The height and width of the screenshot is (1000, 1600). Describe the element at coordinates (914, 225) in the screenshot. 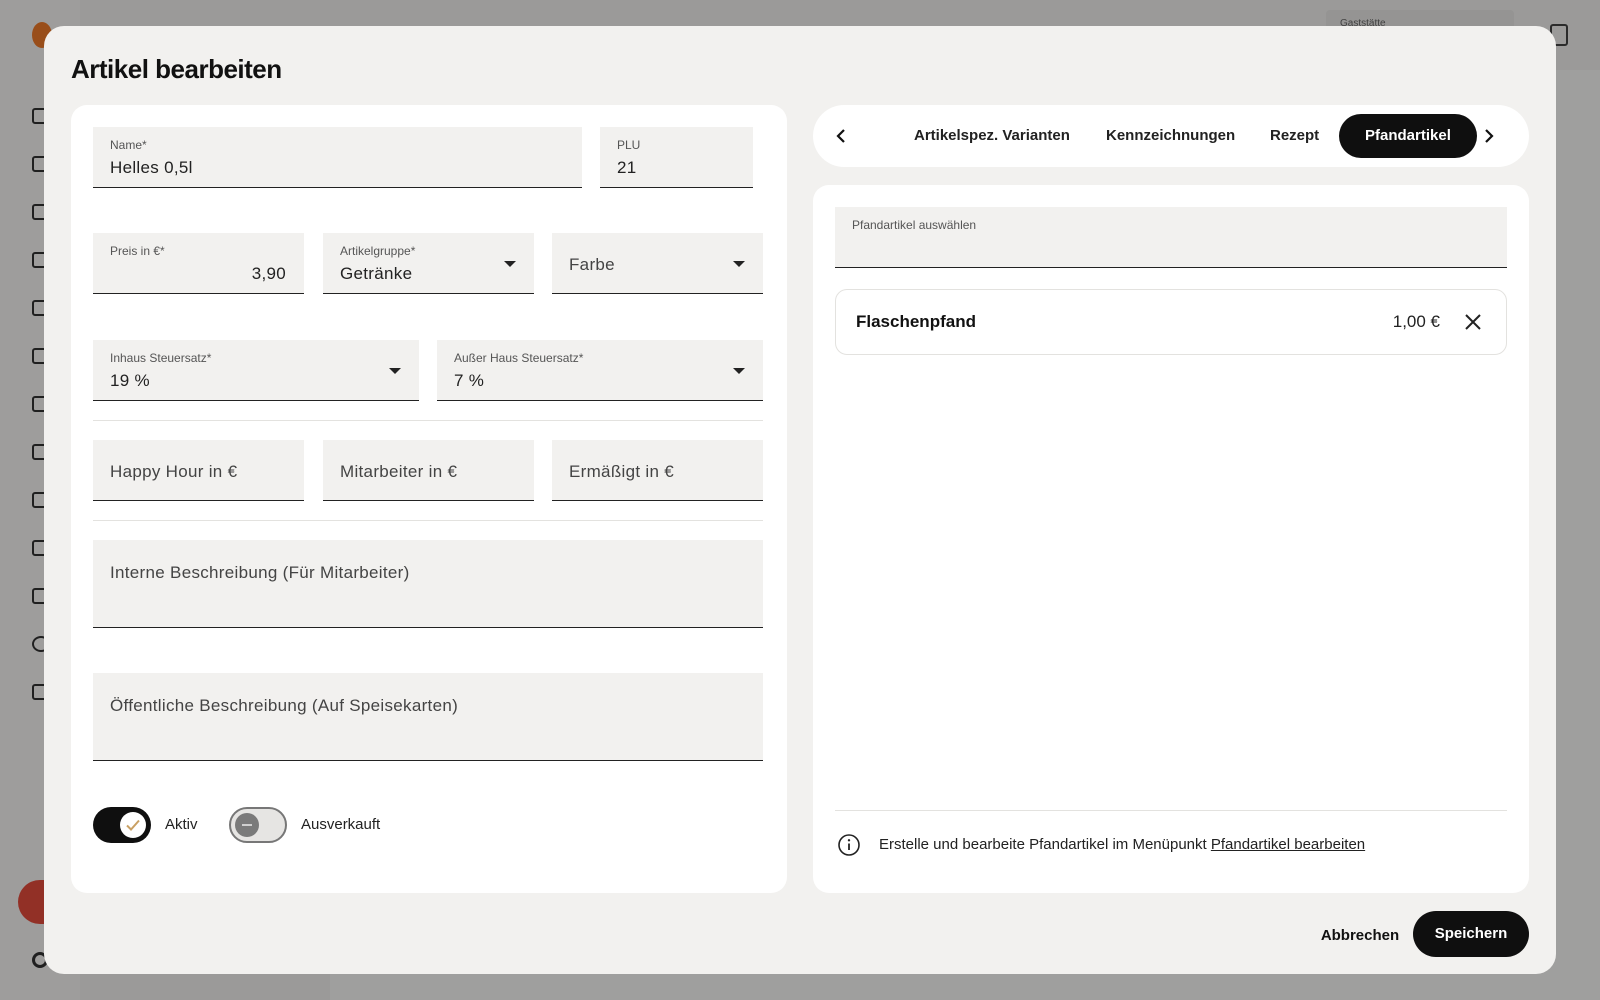

I see `deposit-select-label: Pfandartikel auswählen` at that location.